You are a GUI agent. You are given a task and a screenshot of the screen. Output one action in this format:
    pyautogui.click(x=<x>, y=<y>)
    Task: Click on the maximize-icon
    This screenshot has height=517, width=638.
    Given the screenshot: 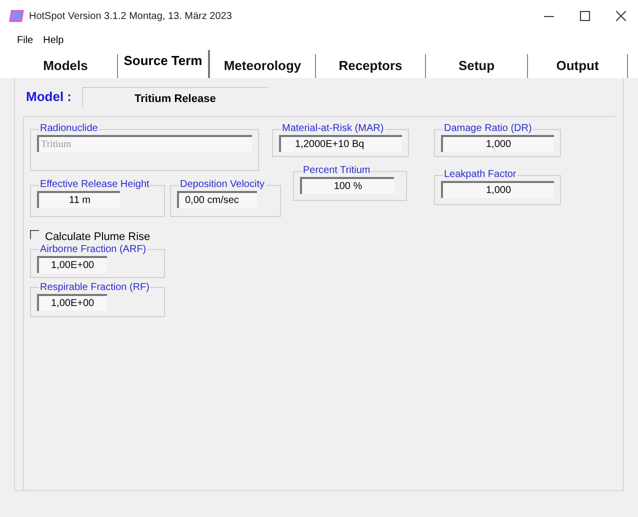 What is the action you would take?
    pyautogui.click(x=585, y=16)
    